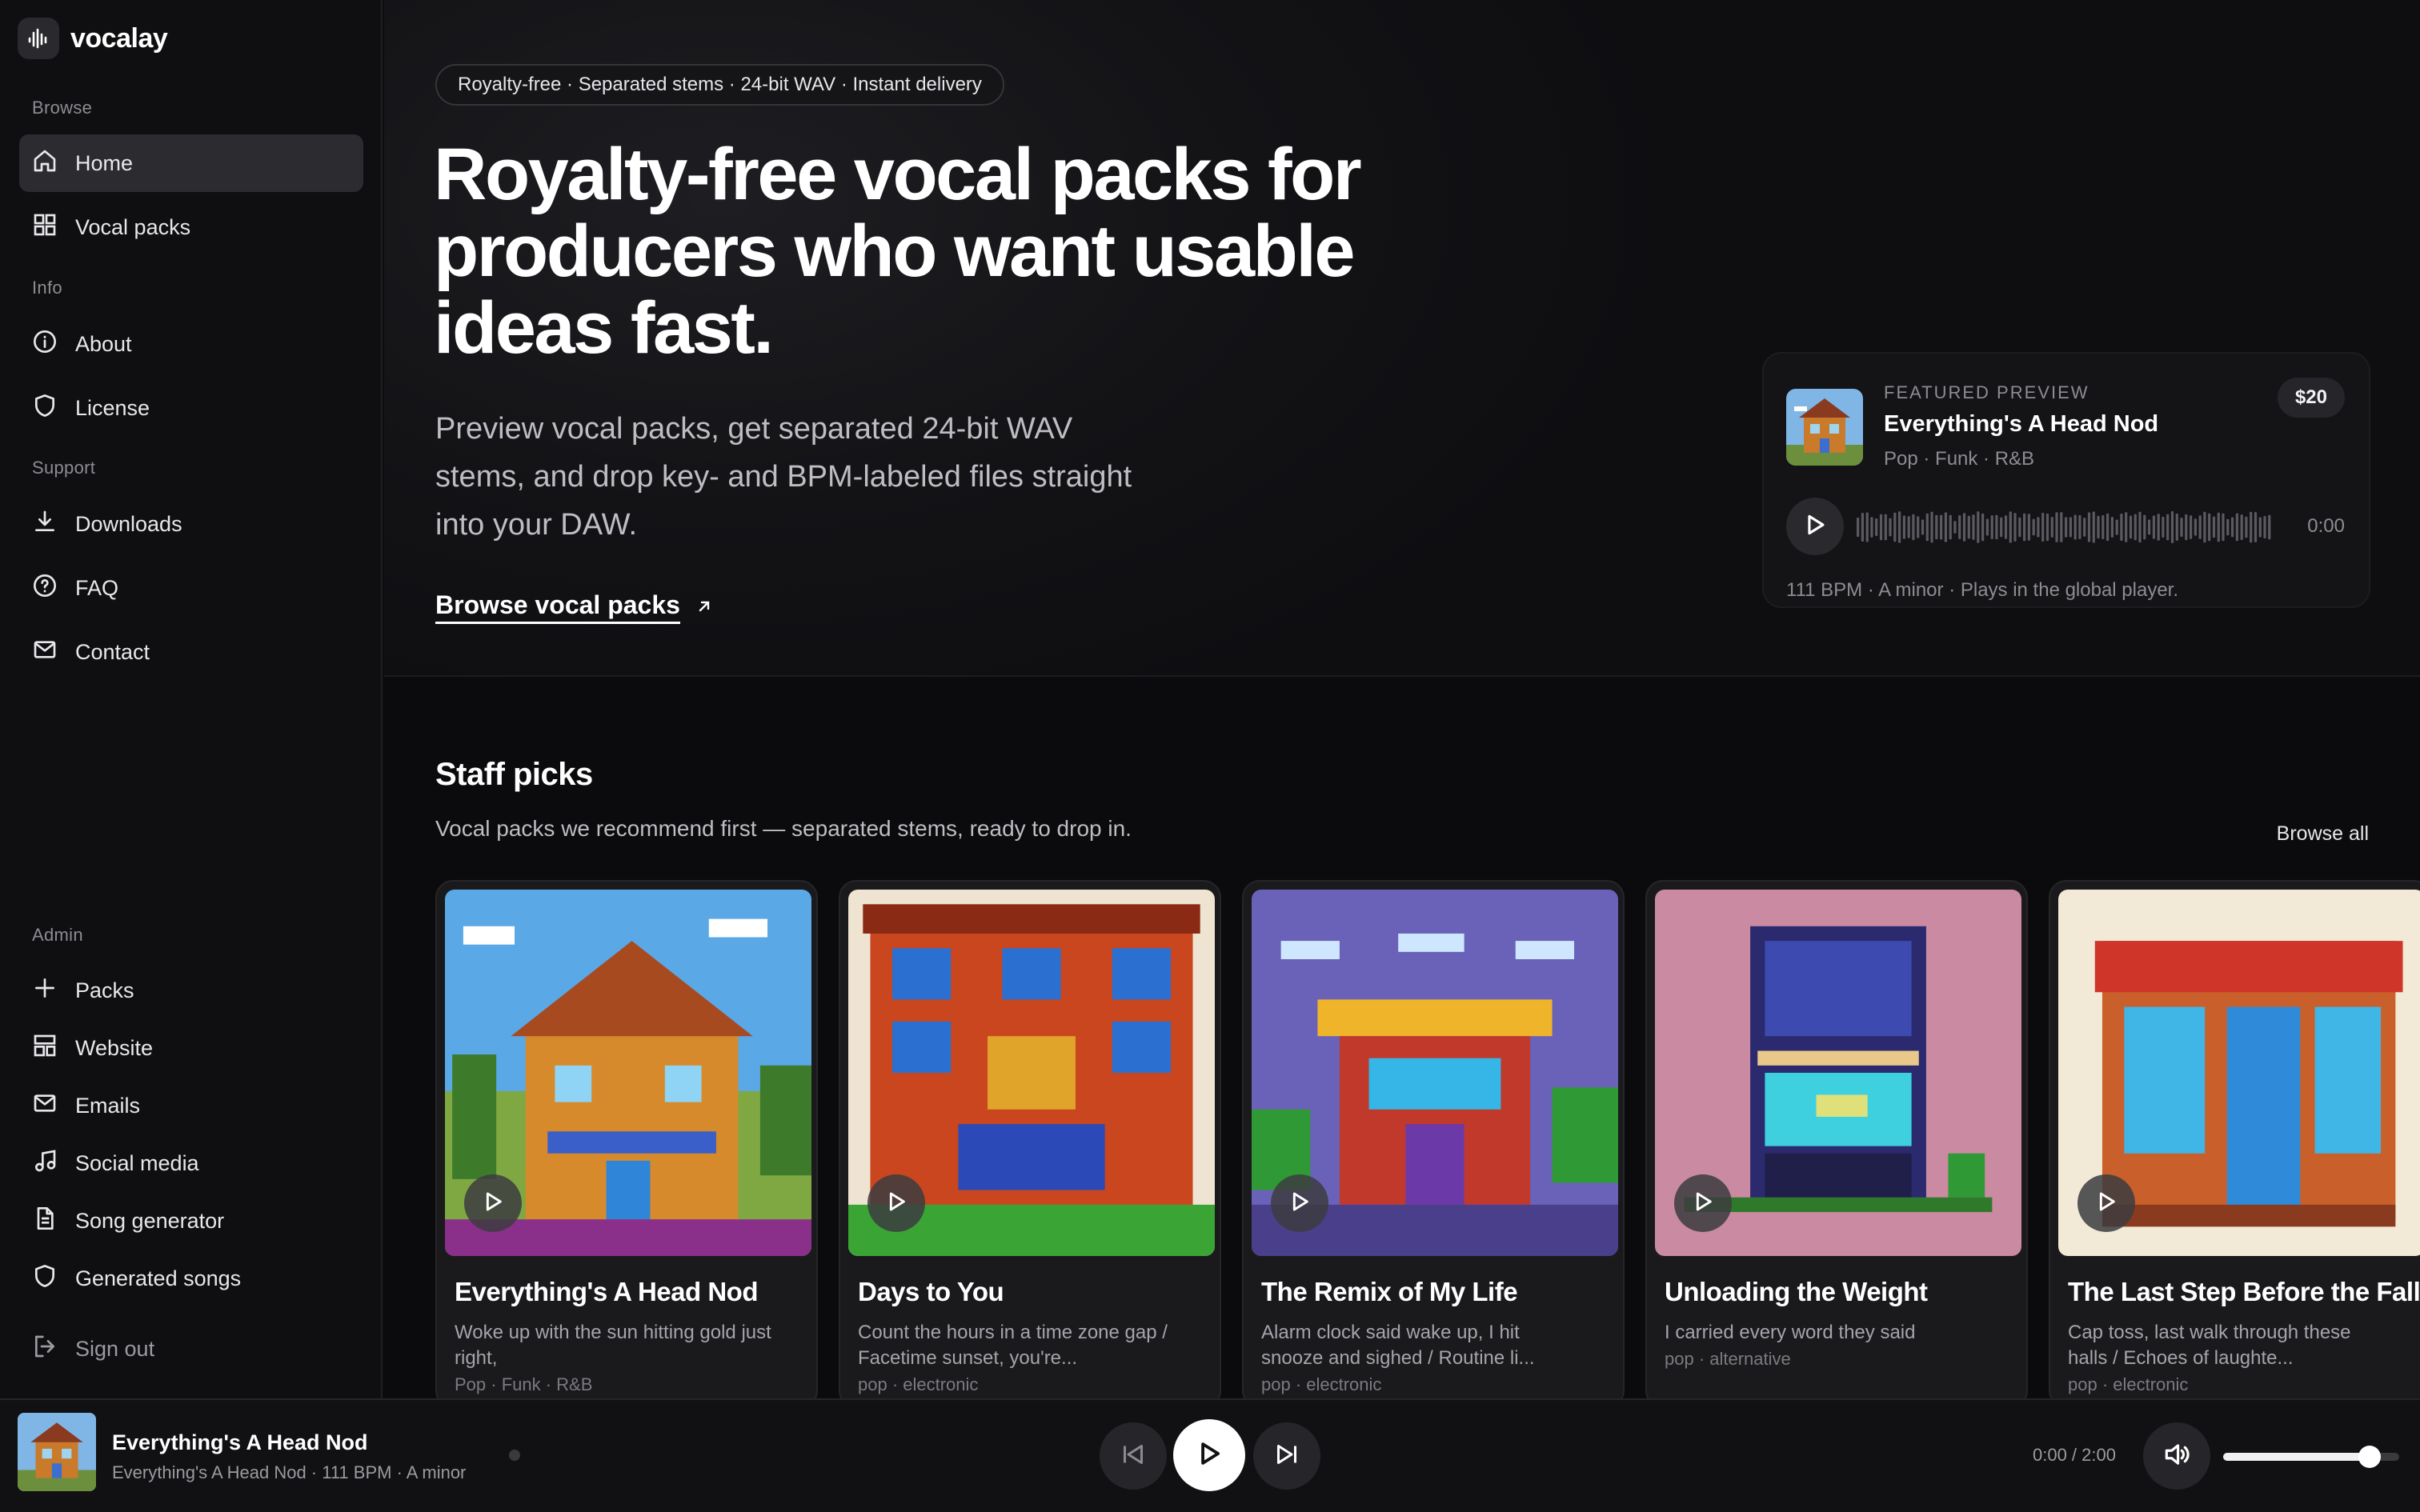 Image resolution: width=2420 pixels, height=1512 pixels. I want to click on skip-forward-icon, so click(1286, 1456).